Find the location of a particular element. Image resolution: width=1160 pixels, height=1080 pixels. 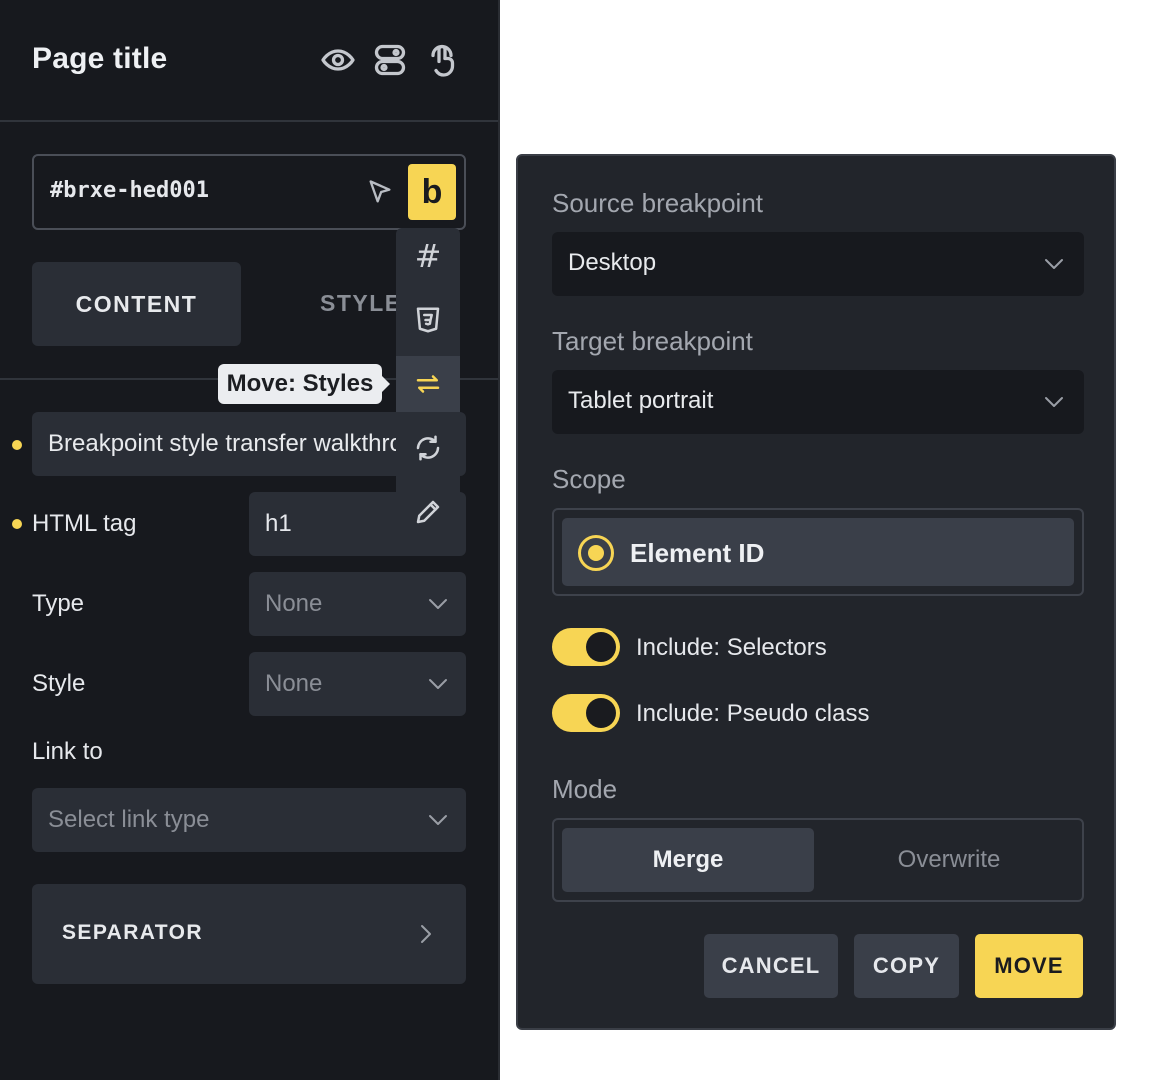

move-arrows-icon is located at coordinates (428, 384).